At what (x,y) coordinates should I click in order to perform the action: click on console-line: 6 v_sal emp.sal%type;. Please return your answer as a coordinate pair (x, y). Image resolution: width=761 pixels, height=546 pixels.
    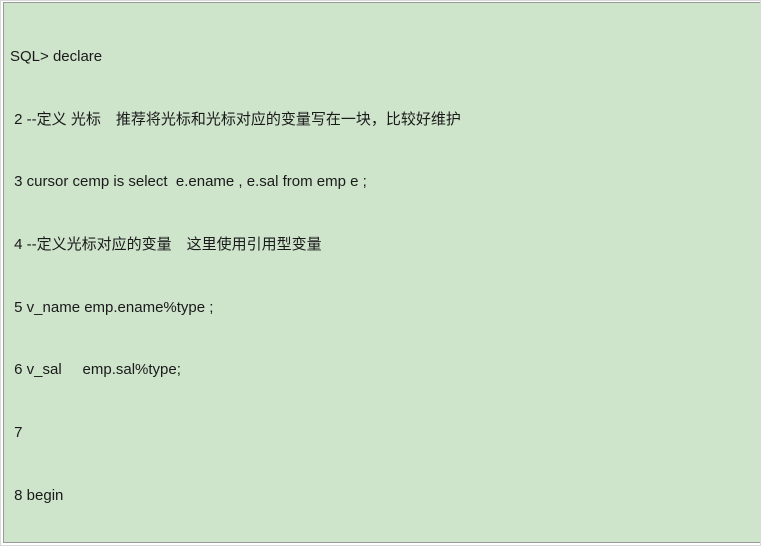
    Looking at the image, I should click on (95, 370).